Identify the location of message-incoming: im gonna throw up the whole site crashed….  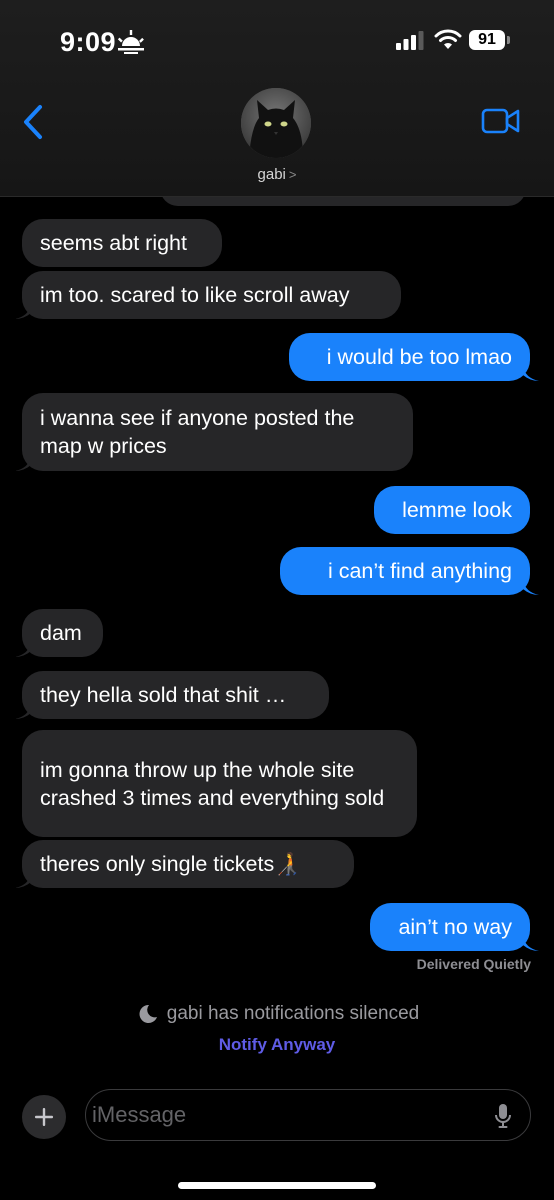
(219, 783).